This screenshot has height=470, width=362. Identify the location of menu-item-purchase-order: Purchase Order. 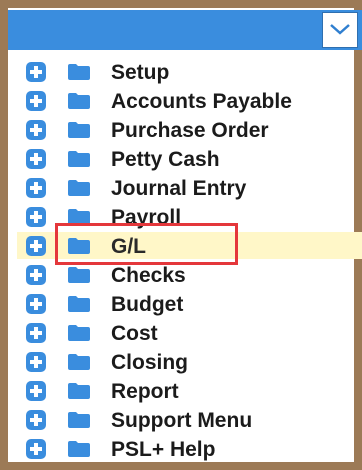
(191, 130).